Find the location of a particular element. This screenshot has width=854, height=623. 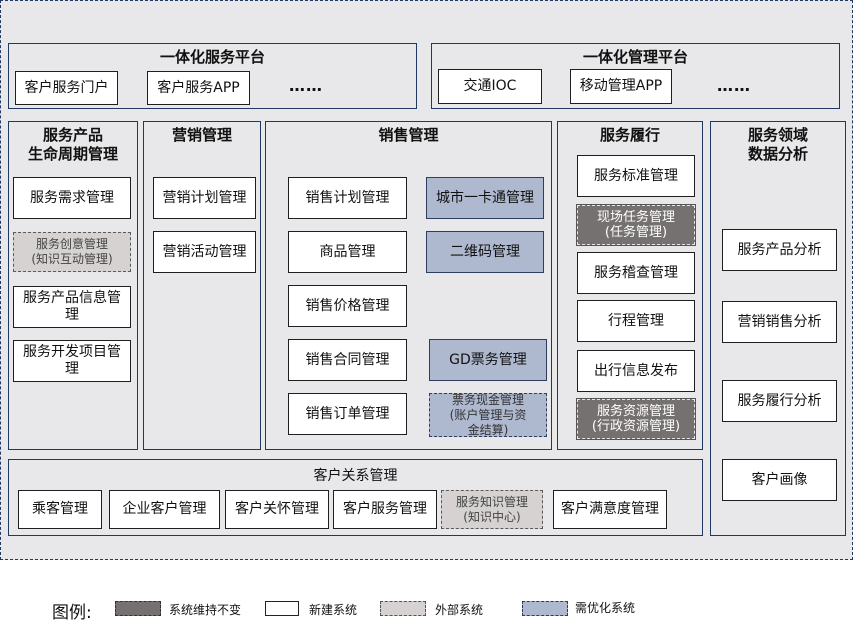

onsite-task-management: 现场任务管理 (任务管理) is located at coordinates (636, 225).